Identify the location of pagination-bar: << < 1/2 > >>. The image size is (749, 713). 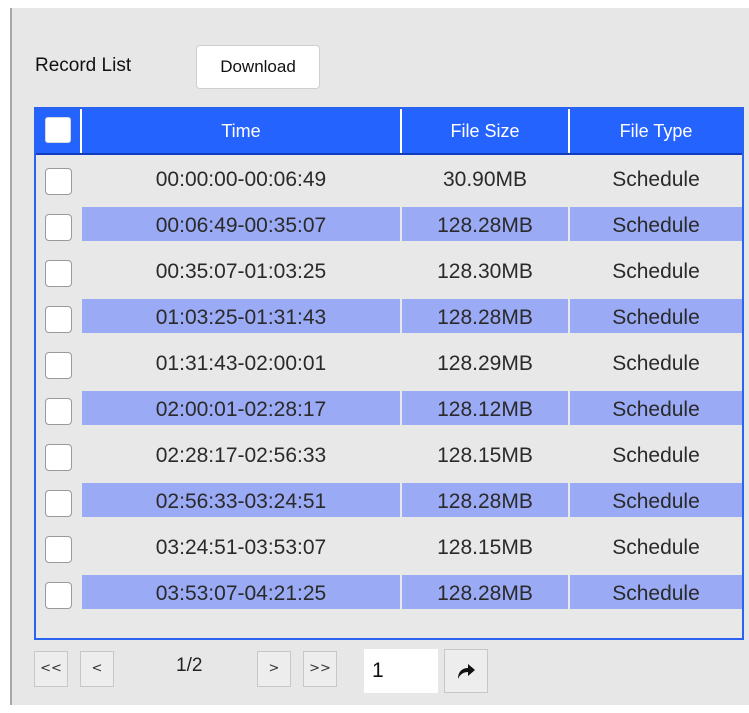
(284, 671).